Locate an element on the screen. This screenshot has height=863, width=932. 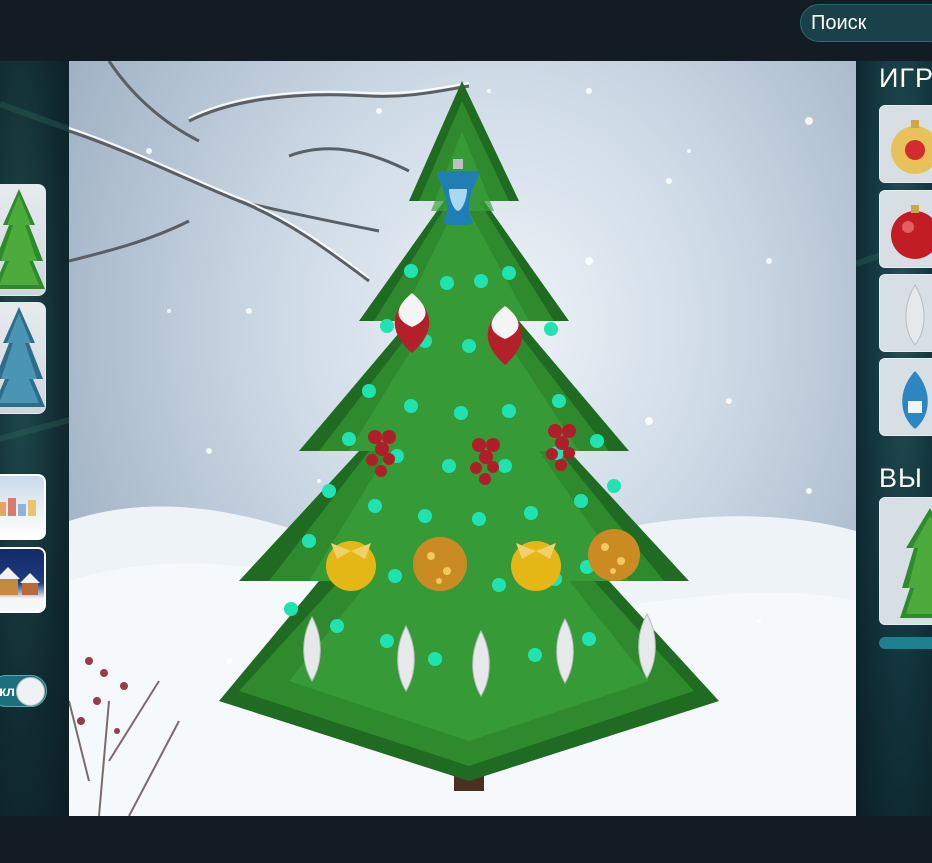
left-settings-panel: кл is located at coordinates (34, 438).